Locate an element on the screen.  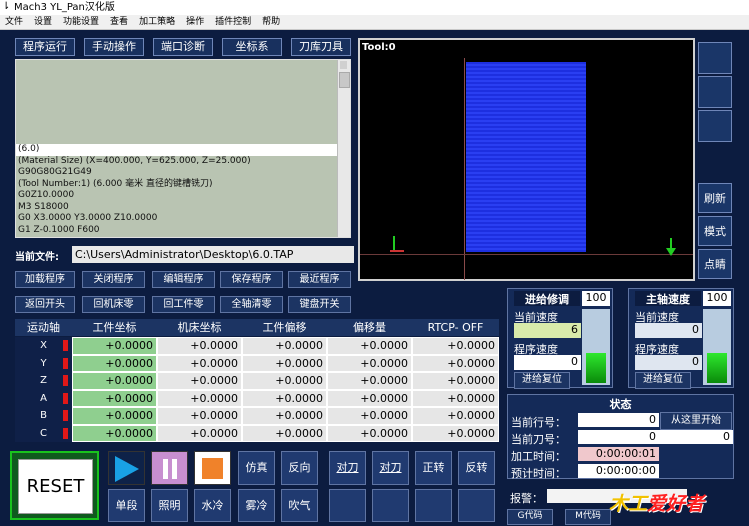
recent-program-button: 最近程序 is located at coordinates (319, 279).